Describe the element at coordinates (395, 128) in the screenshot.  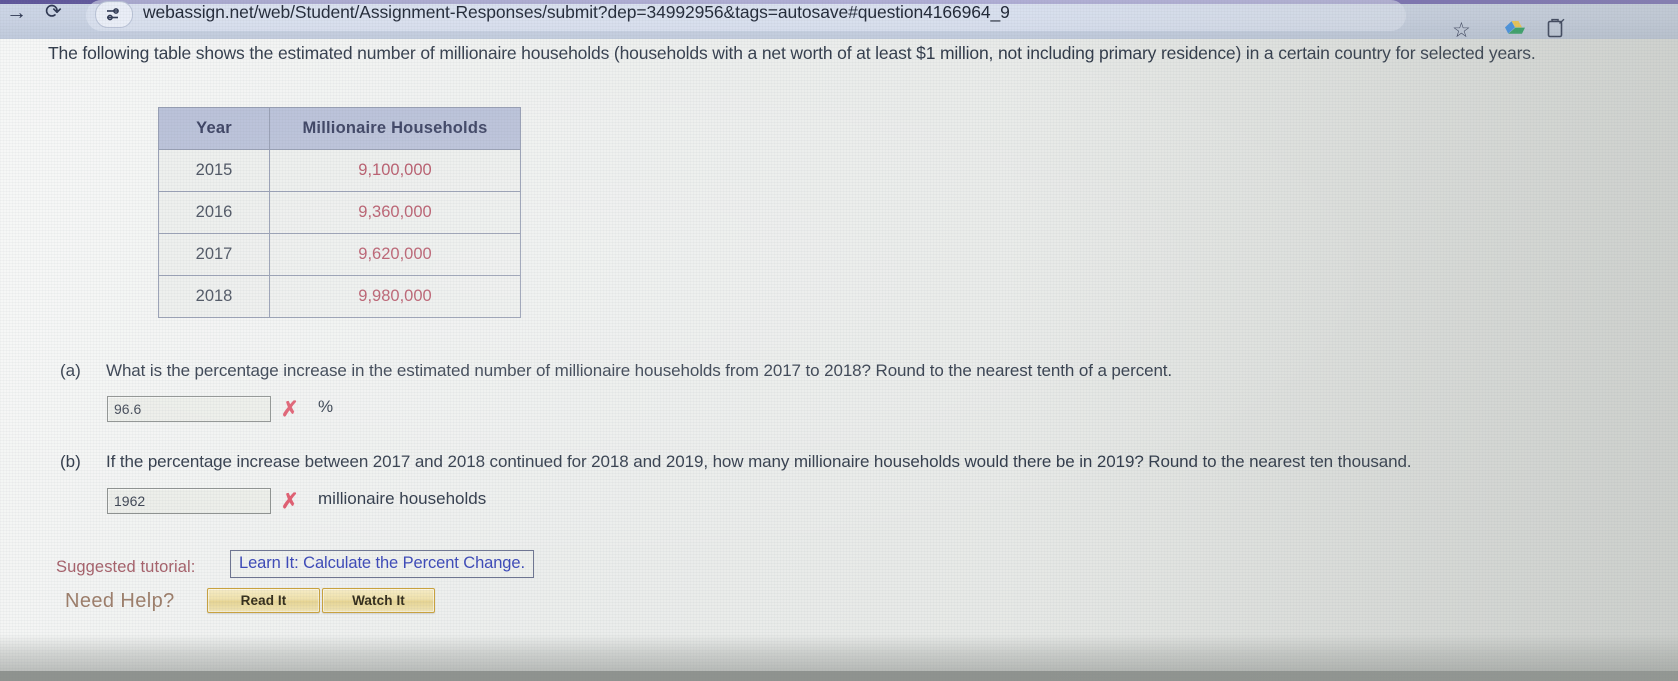
I see `table-header-households: Millionaire Households` at that location.